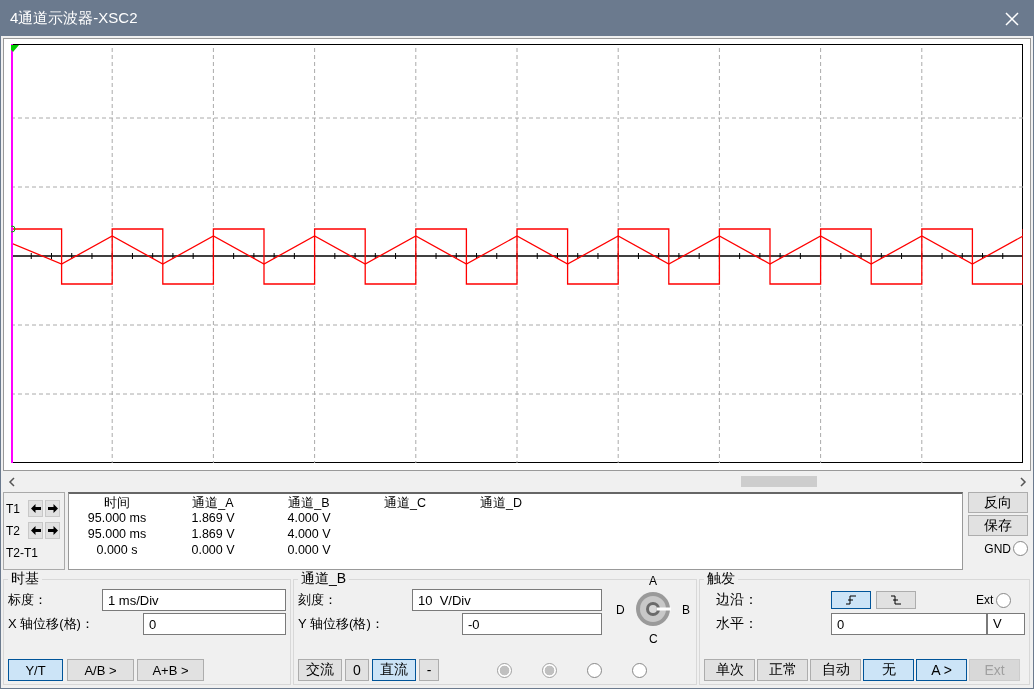  Describe the element at coordinates (1012, 18) in the screenshot. I see `close-icon` at that location.